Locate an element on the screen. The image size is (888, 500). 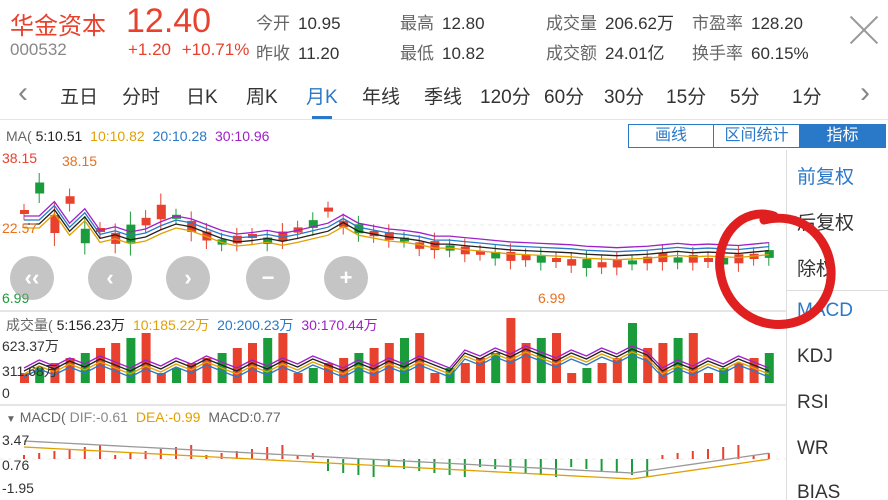
tab-1: 分时 is located at coordinates (141, 95).